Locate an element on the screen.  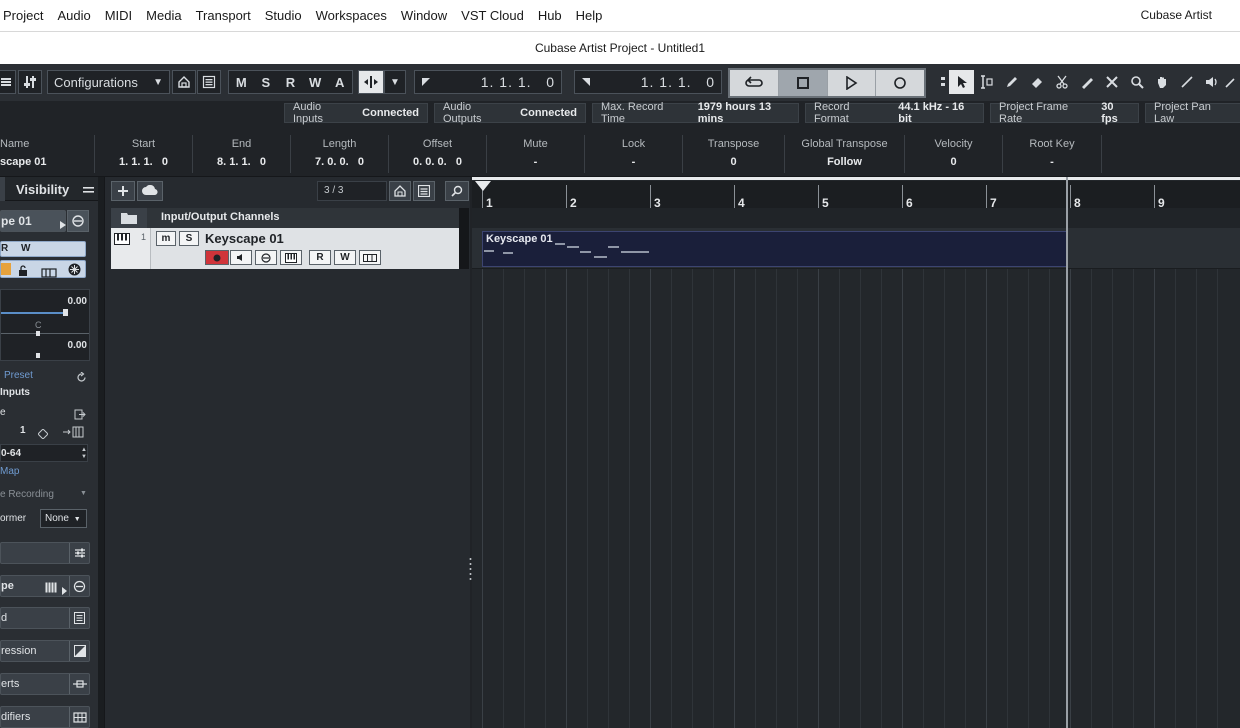
mute-tool-icon is located at coordinates (1111, 82).